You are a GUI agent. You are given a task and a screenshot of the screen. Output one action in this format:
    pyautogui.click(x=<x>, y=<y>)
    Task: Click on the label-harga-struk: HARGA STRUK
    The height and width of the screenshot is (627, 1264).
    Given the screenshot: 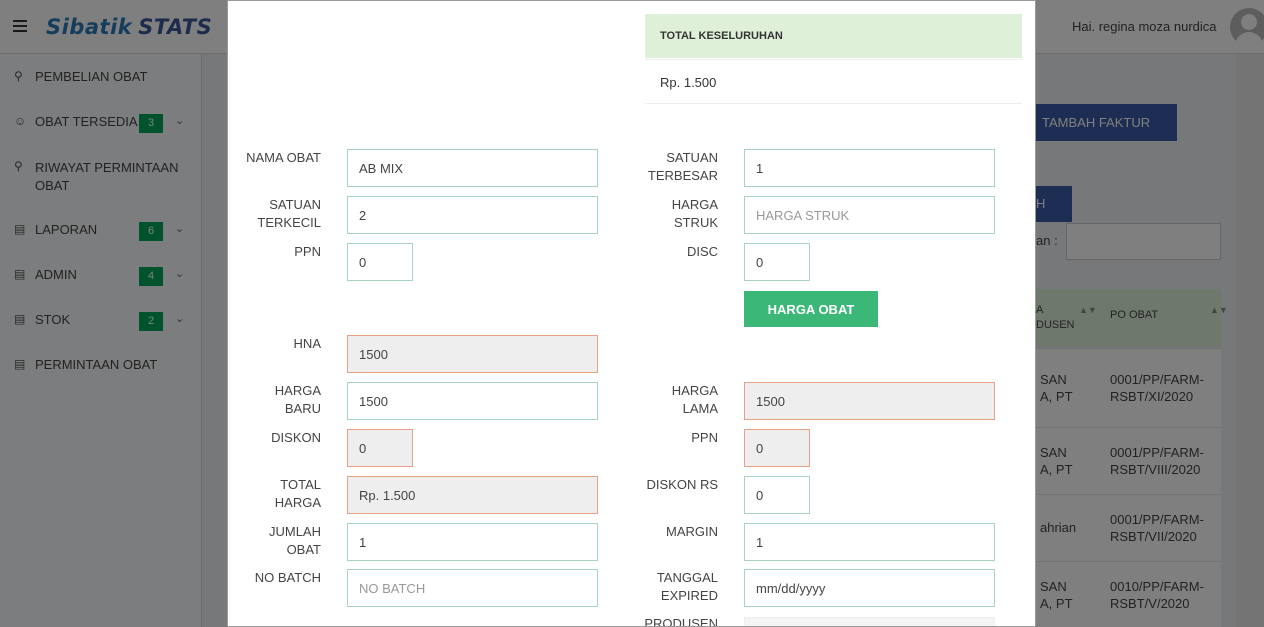 What is the action you would take?
    pyautogui.click(x=694, y=213)
    